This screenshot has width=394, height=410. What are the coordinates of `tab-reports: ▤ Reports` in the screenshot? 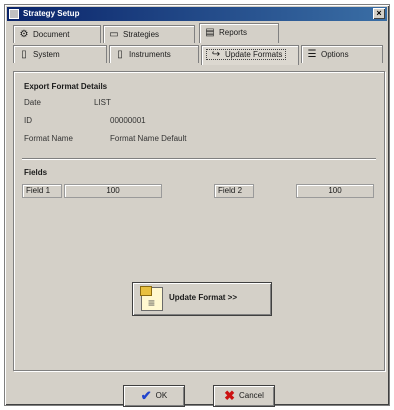 It's located at (239, 33).